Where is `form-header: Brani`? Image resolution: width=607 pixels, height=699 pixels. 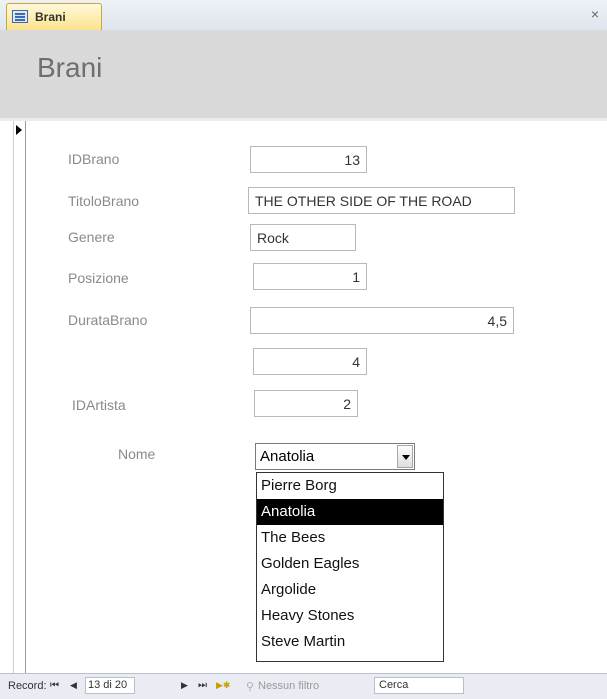
form-header: Brani is located at coordinates (303, 74).